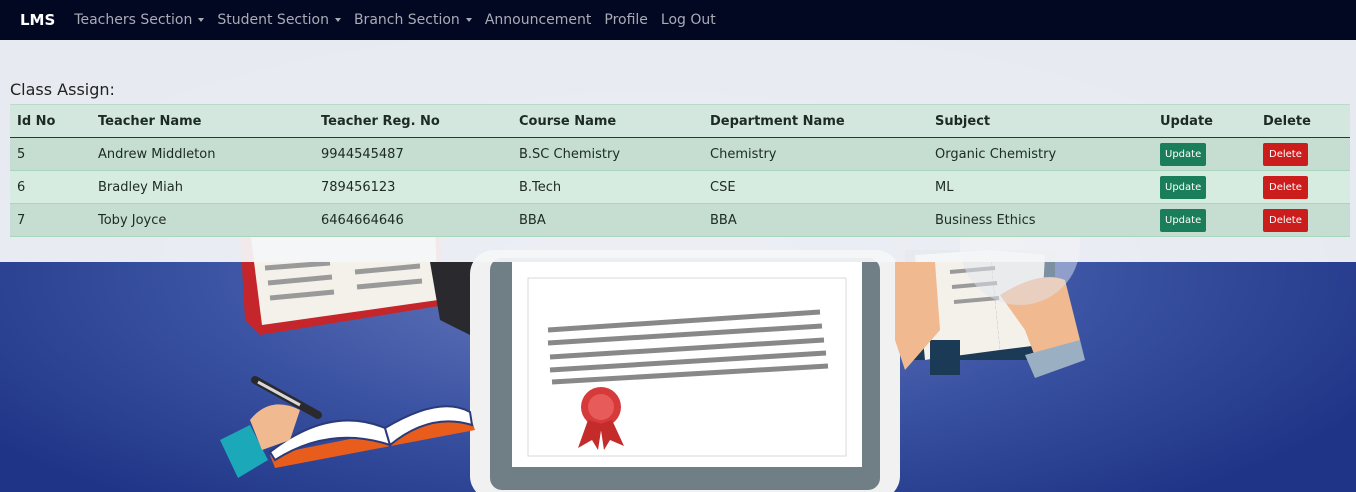 This screenshot has height=492, width=1356. I want to click on cell-teacher-name: Bradley Miah, so click(202, 187).